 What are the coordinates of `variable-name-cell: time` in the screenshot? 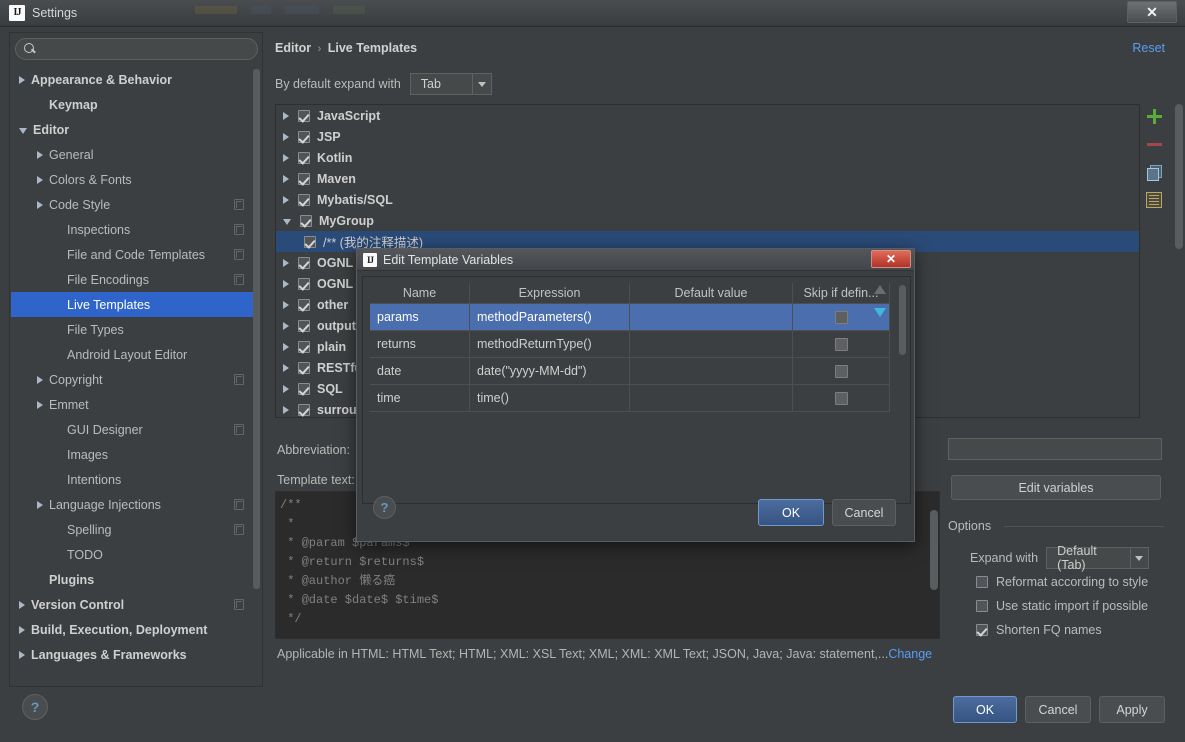 It's located at (420, 398).